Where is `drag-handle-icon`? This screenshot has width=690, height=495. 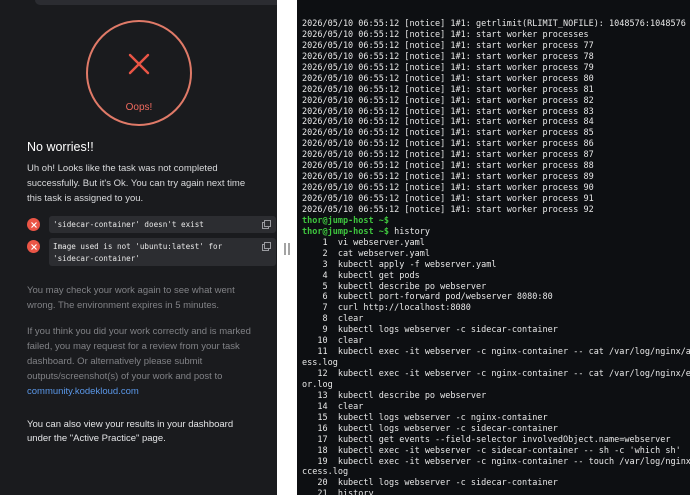
drag-handle-icon is located at coordinates (287, 249).